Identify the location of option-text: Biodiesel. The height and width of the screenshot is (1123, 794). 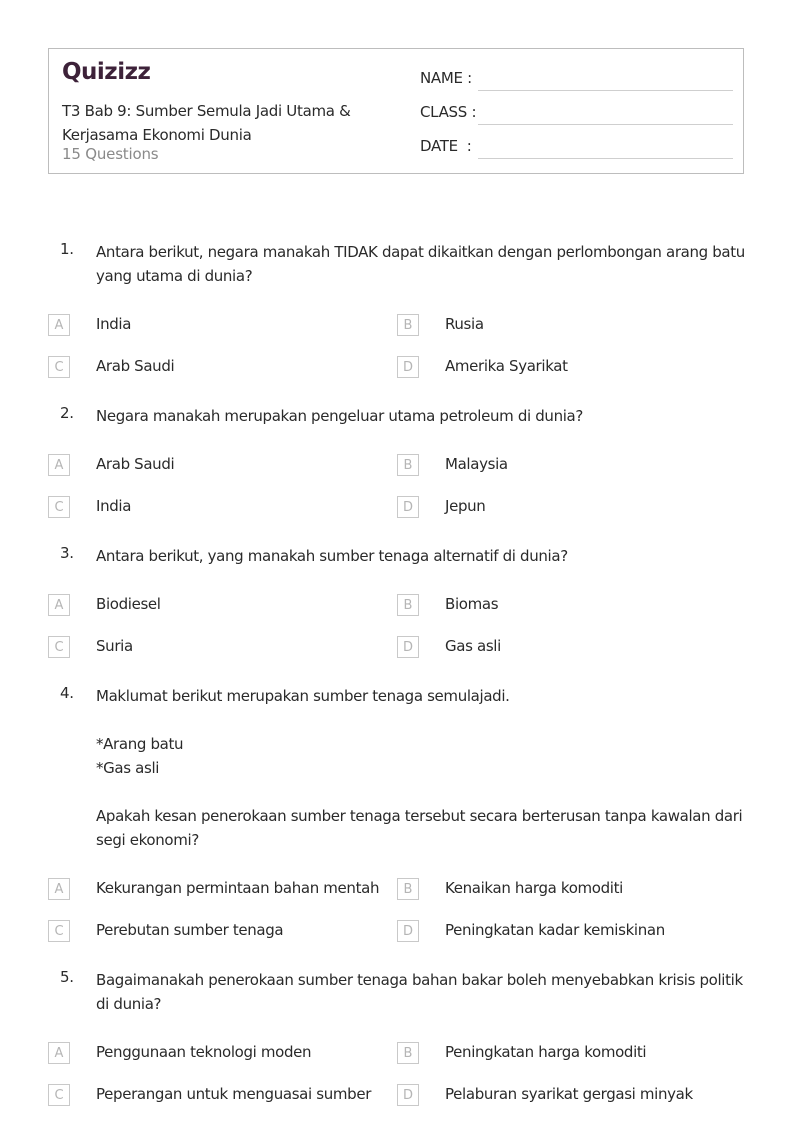
(128, 604).